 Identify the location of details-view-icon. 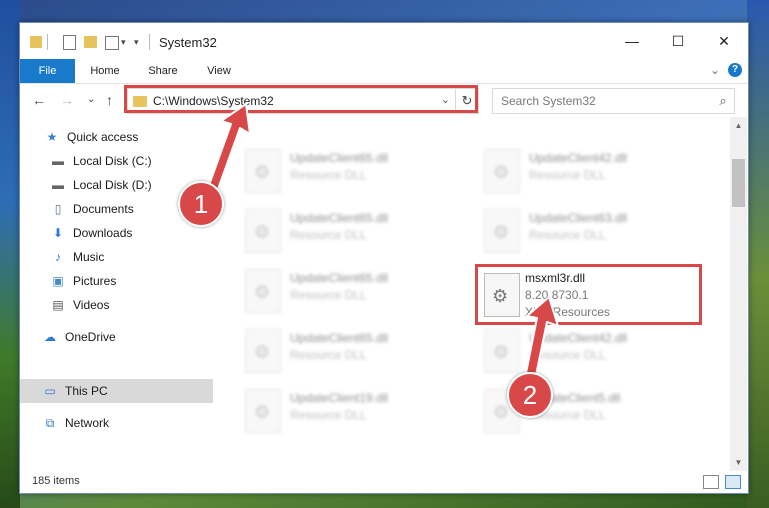
(711, 482).